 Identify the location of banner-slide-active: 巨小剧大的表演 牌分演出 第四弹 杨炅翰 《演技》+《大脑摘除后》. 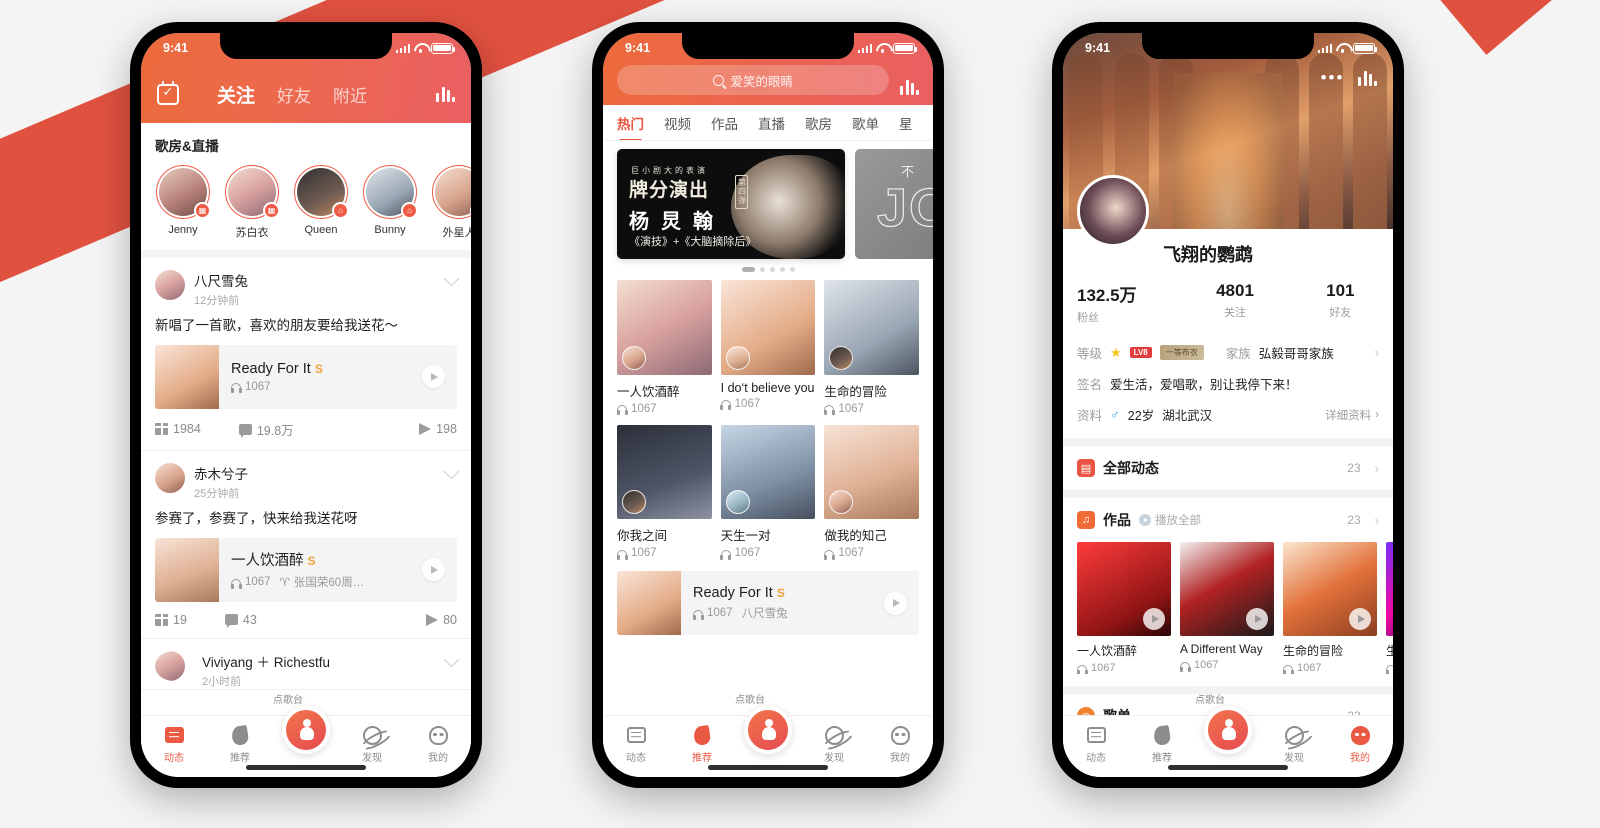
(731, 204).